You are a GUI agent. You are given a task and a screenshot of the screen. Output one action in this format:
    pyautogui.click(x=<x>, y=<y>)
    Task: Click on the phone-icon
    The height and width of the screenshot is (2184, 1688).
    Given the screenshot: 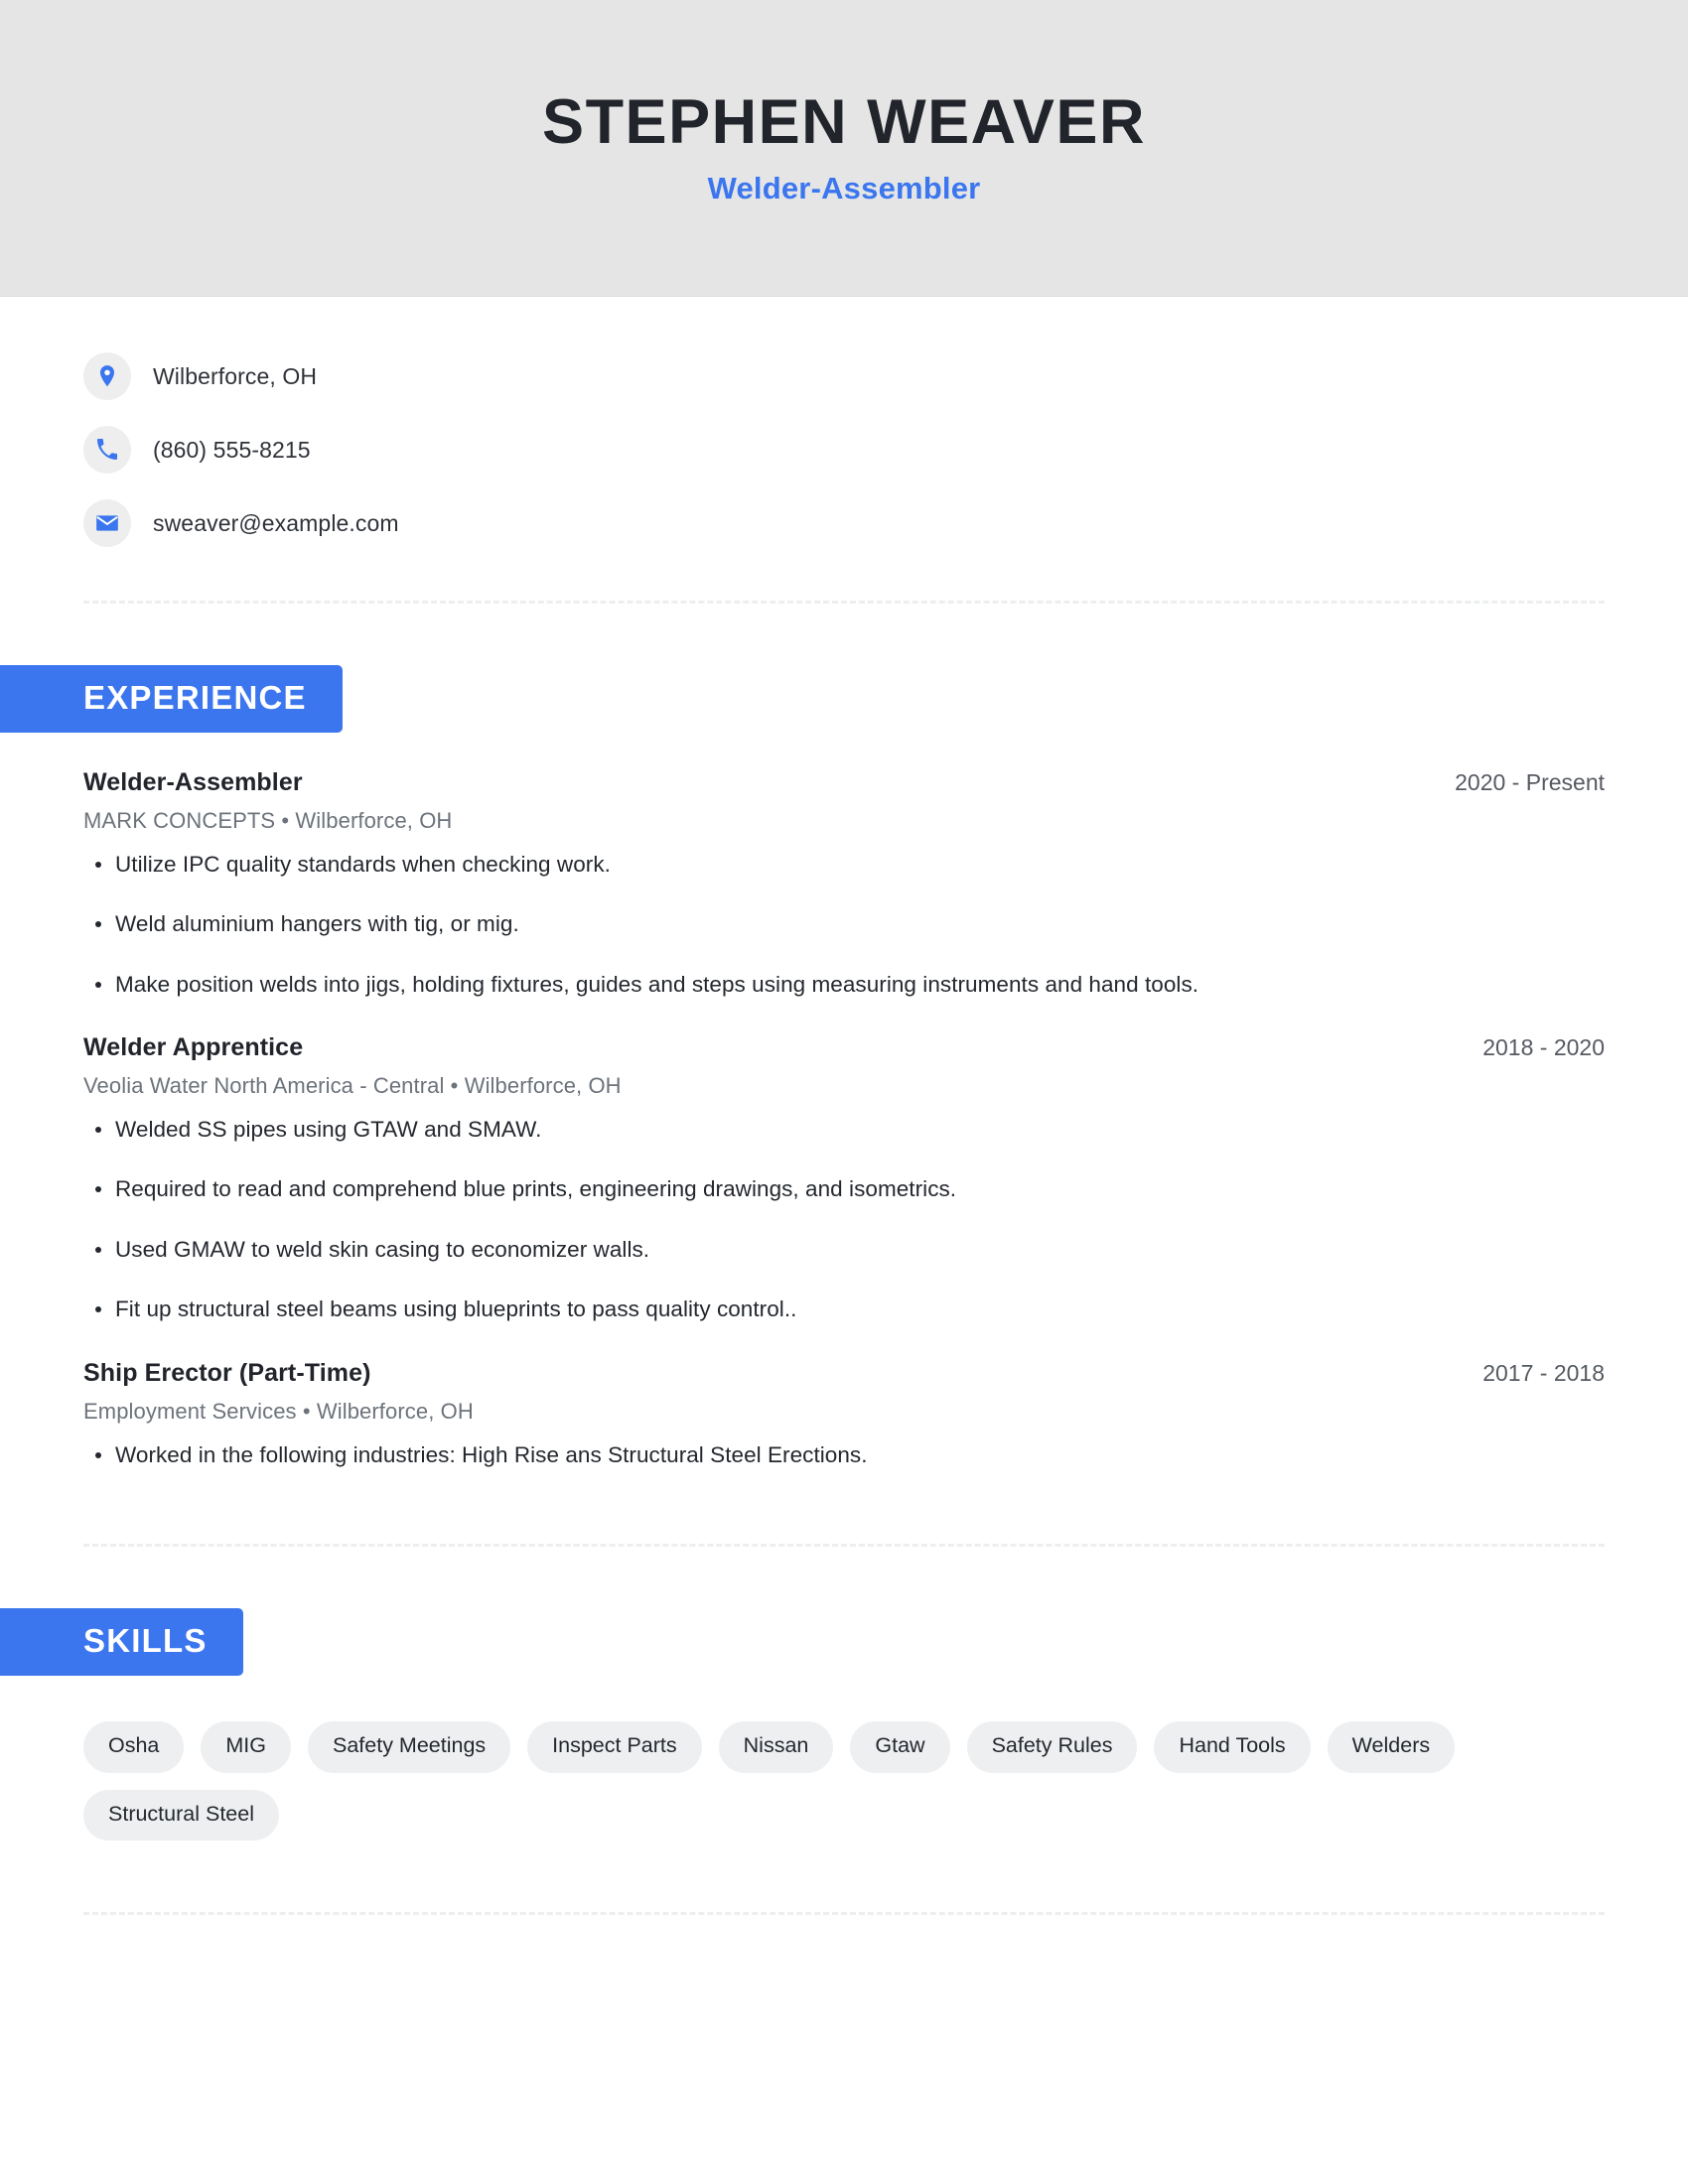 What is the action you would take?
    pyautogui.click(x=107, y=450)
    